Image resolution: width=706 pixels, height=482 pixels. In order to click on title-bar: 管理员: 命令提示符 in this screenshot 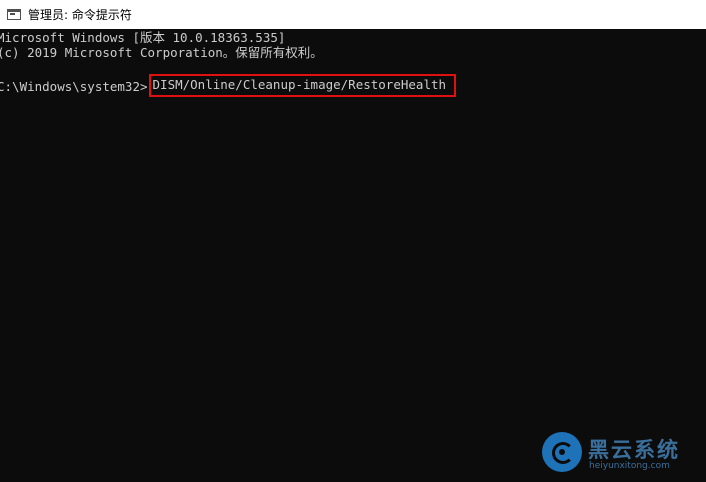, I will do `click(353, 14)`.